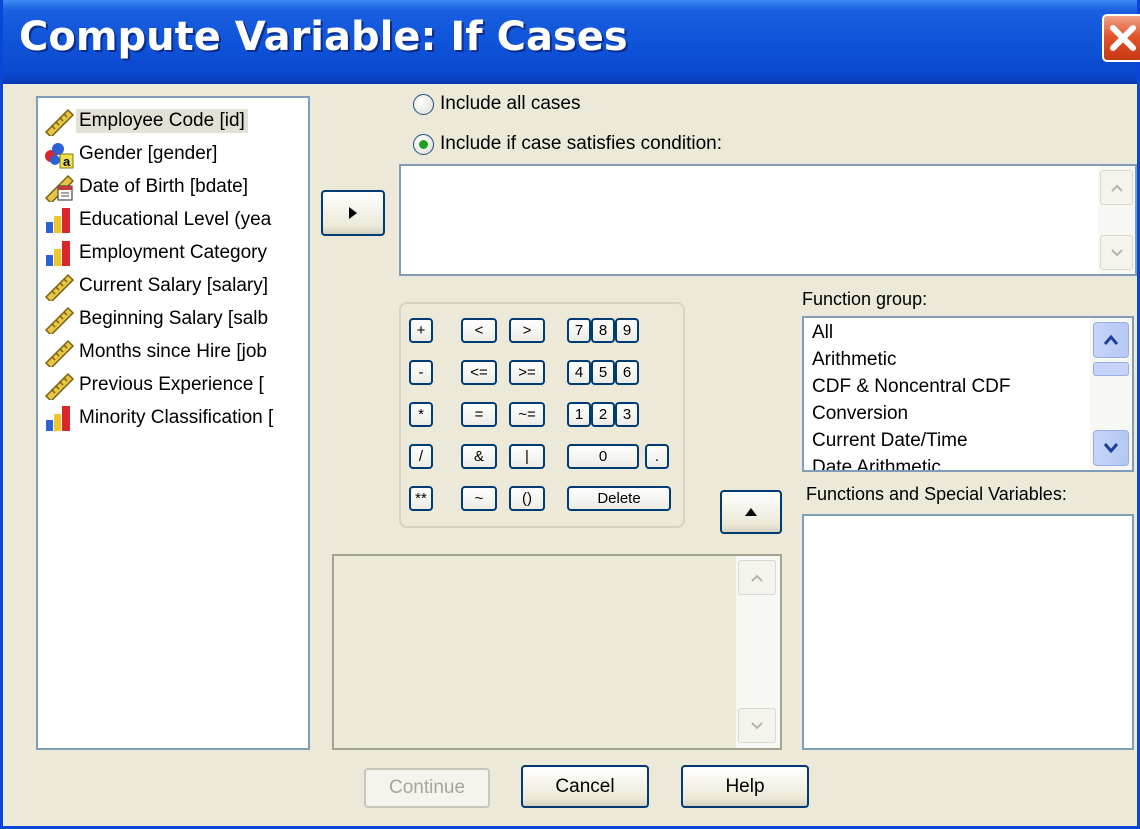 The width and height of the screenshot is (1140, 829). What do you see at coordinates (148, 153) in the screenshot?
I see `variable-label: Gender [gender]` at bounding box center [148, 153].